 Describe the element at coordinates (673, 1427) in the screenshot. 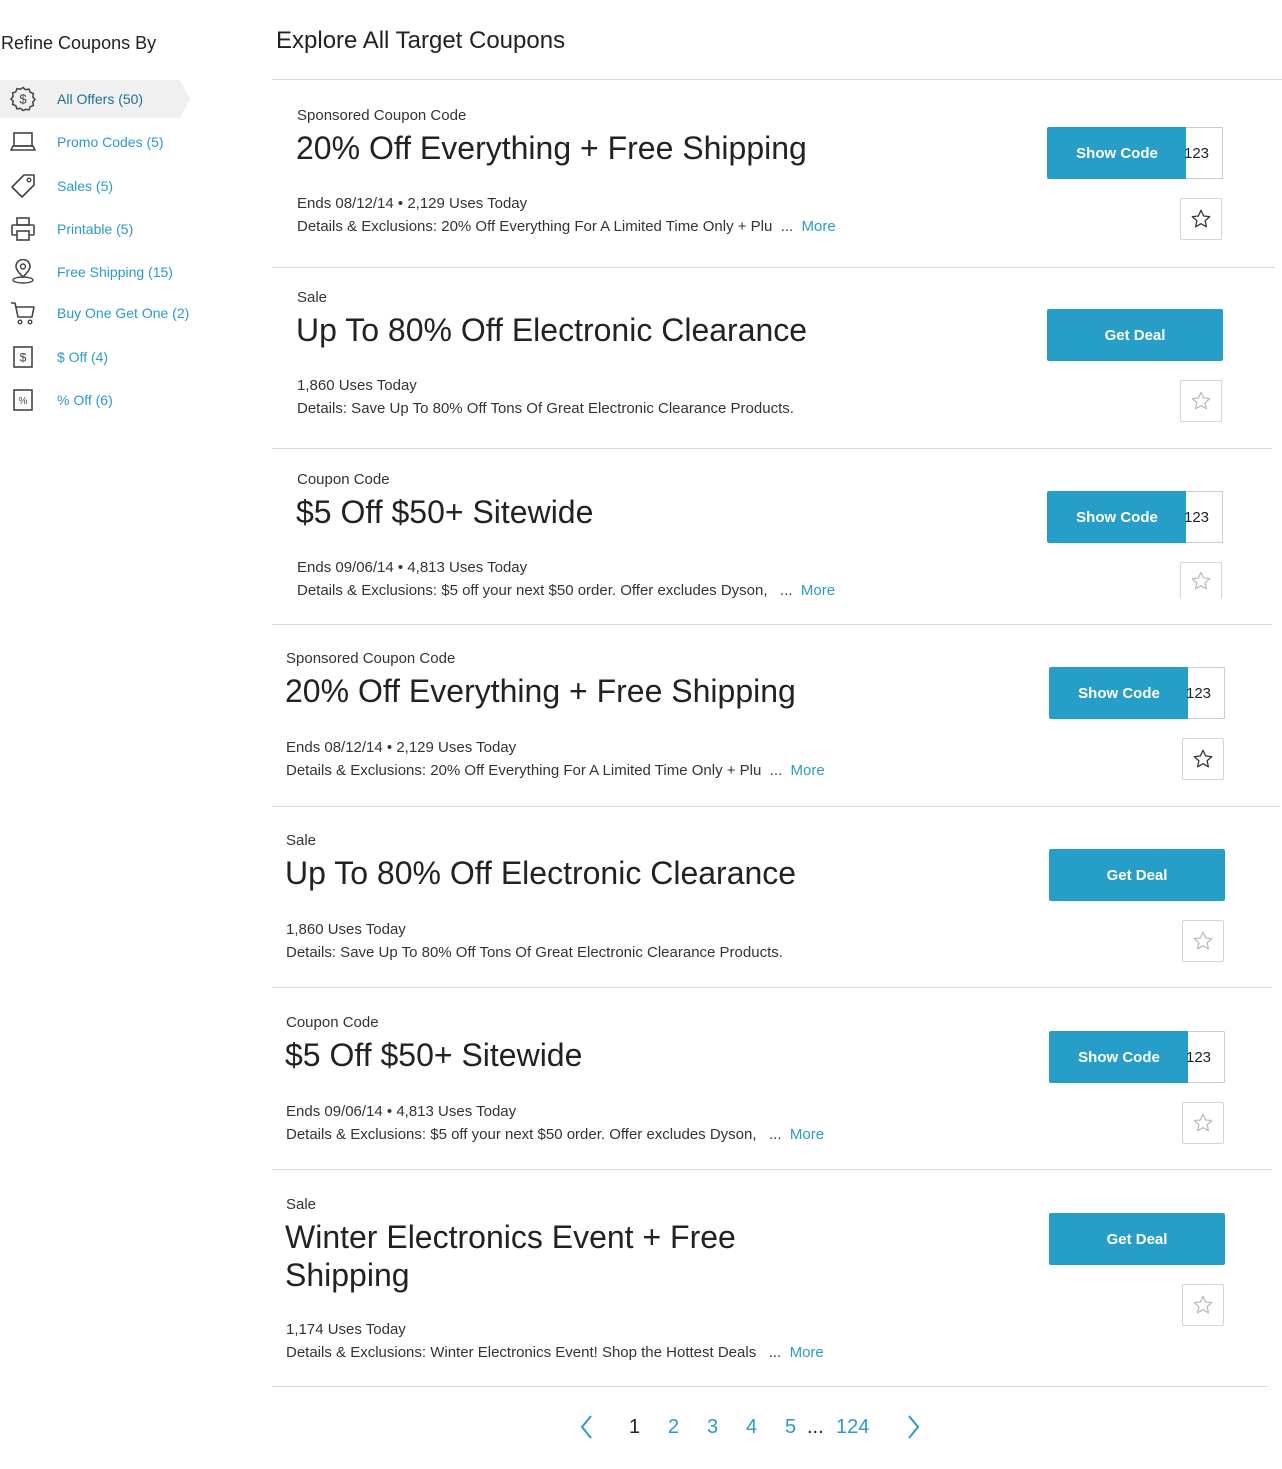

I see `page-2: 2` at that location.